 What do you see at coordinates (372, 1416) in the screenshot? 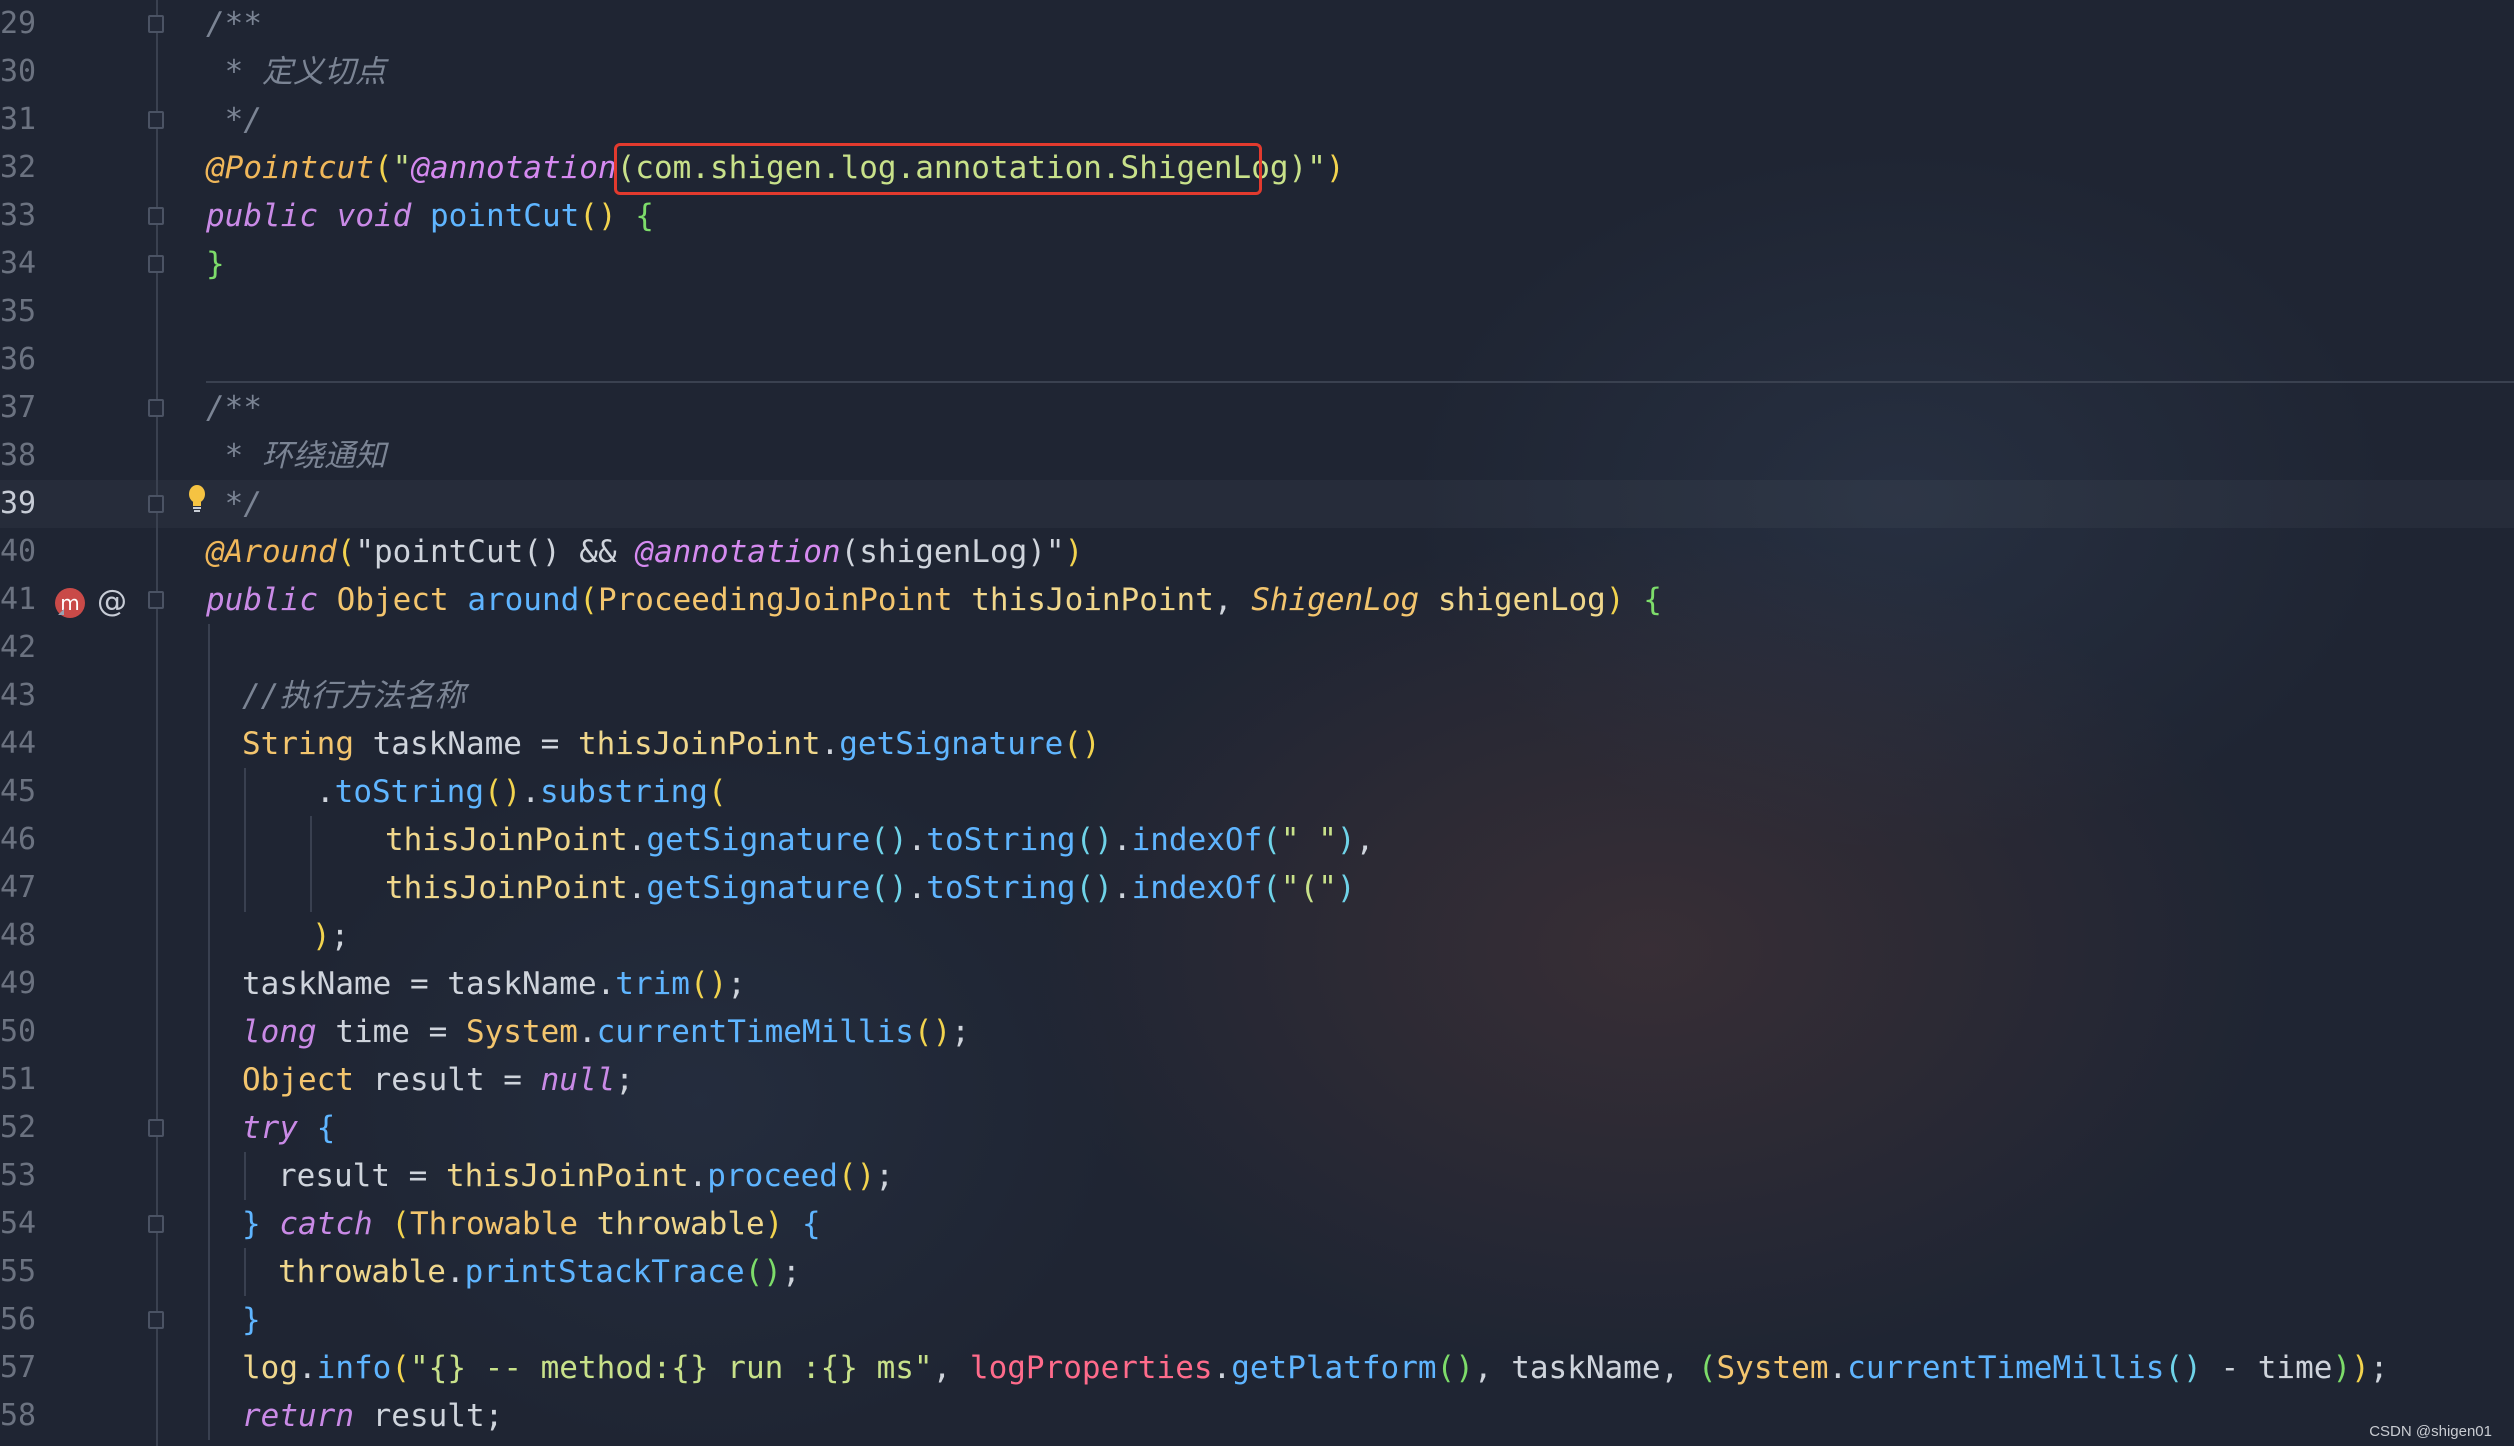
I see `code-line-58: return result;` at bounding box center [372, 1416].